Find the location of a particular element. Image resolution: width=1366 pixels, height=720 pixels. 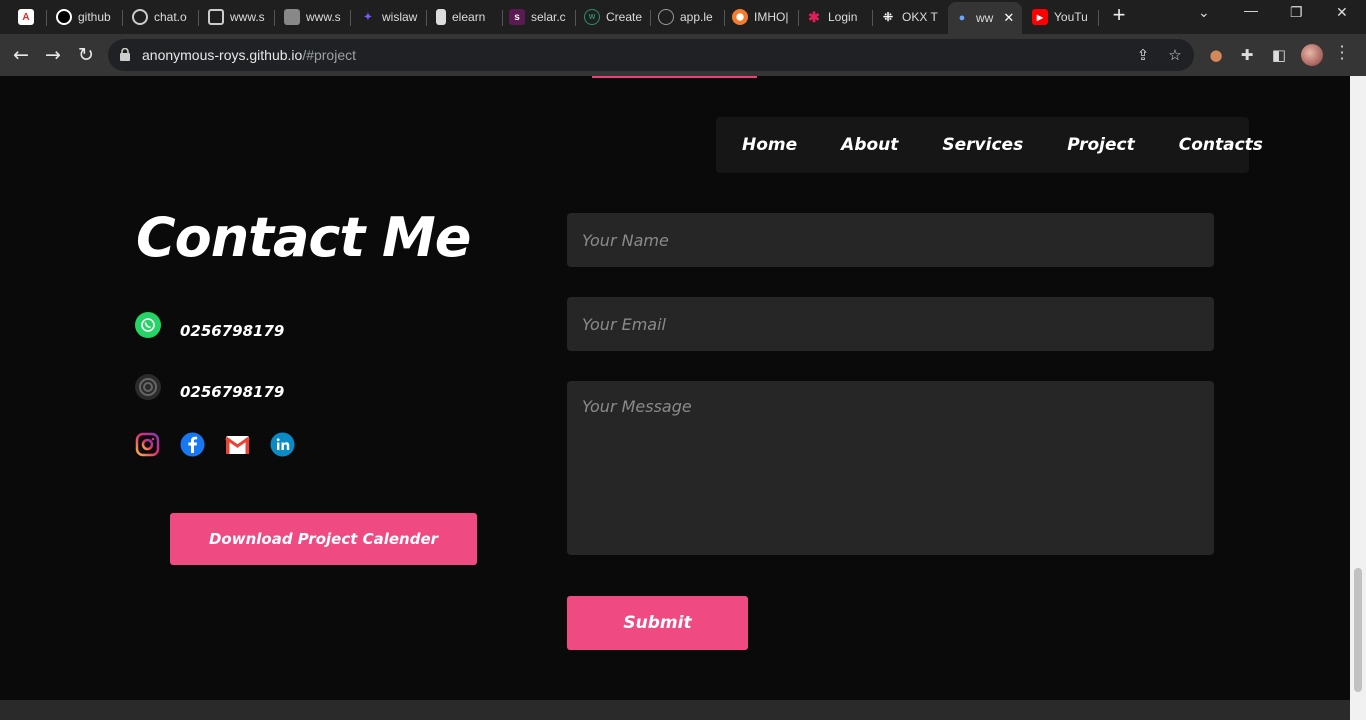

browser-tab: W Create is located at coordinates (613, 17).